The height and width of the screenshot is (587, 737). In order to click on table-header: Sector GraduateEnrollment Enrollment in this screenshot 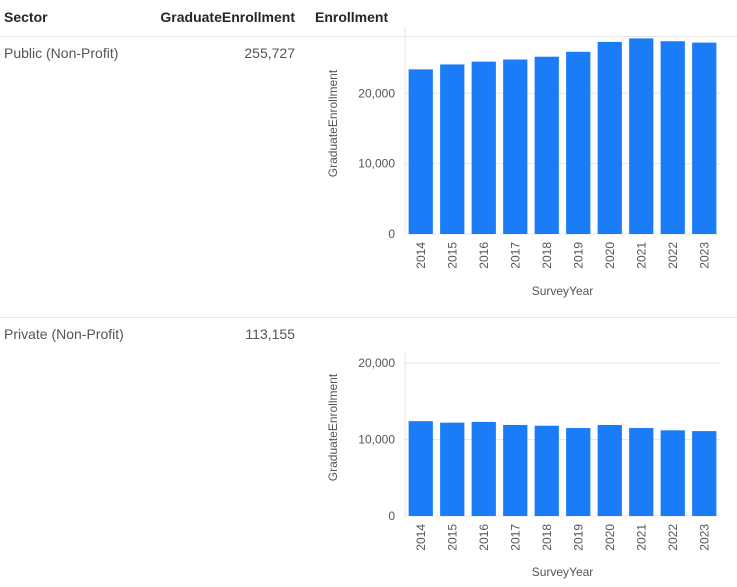, I will do `click(368, 18)`.